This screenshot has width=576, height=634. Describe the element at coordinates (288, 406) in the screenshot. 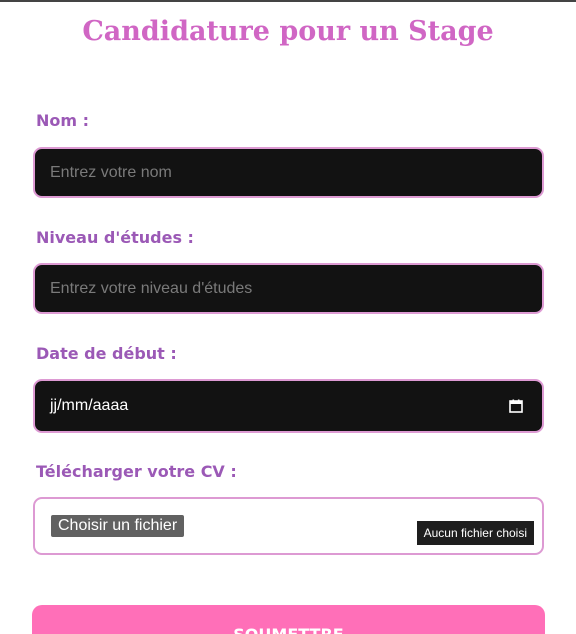

I see `start-date-input: jj/mm/aaaa` at that location.